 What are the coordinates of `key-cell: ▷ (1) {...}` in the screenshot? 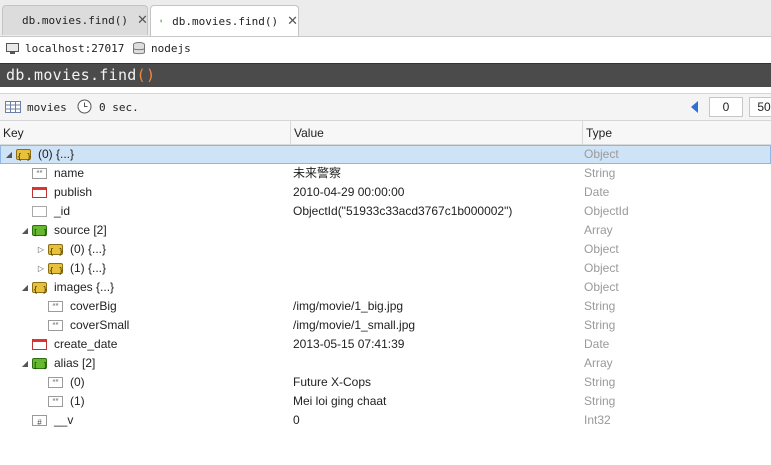 It's located at (145, 269).